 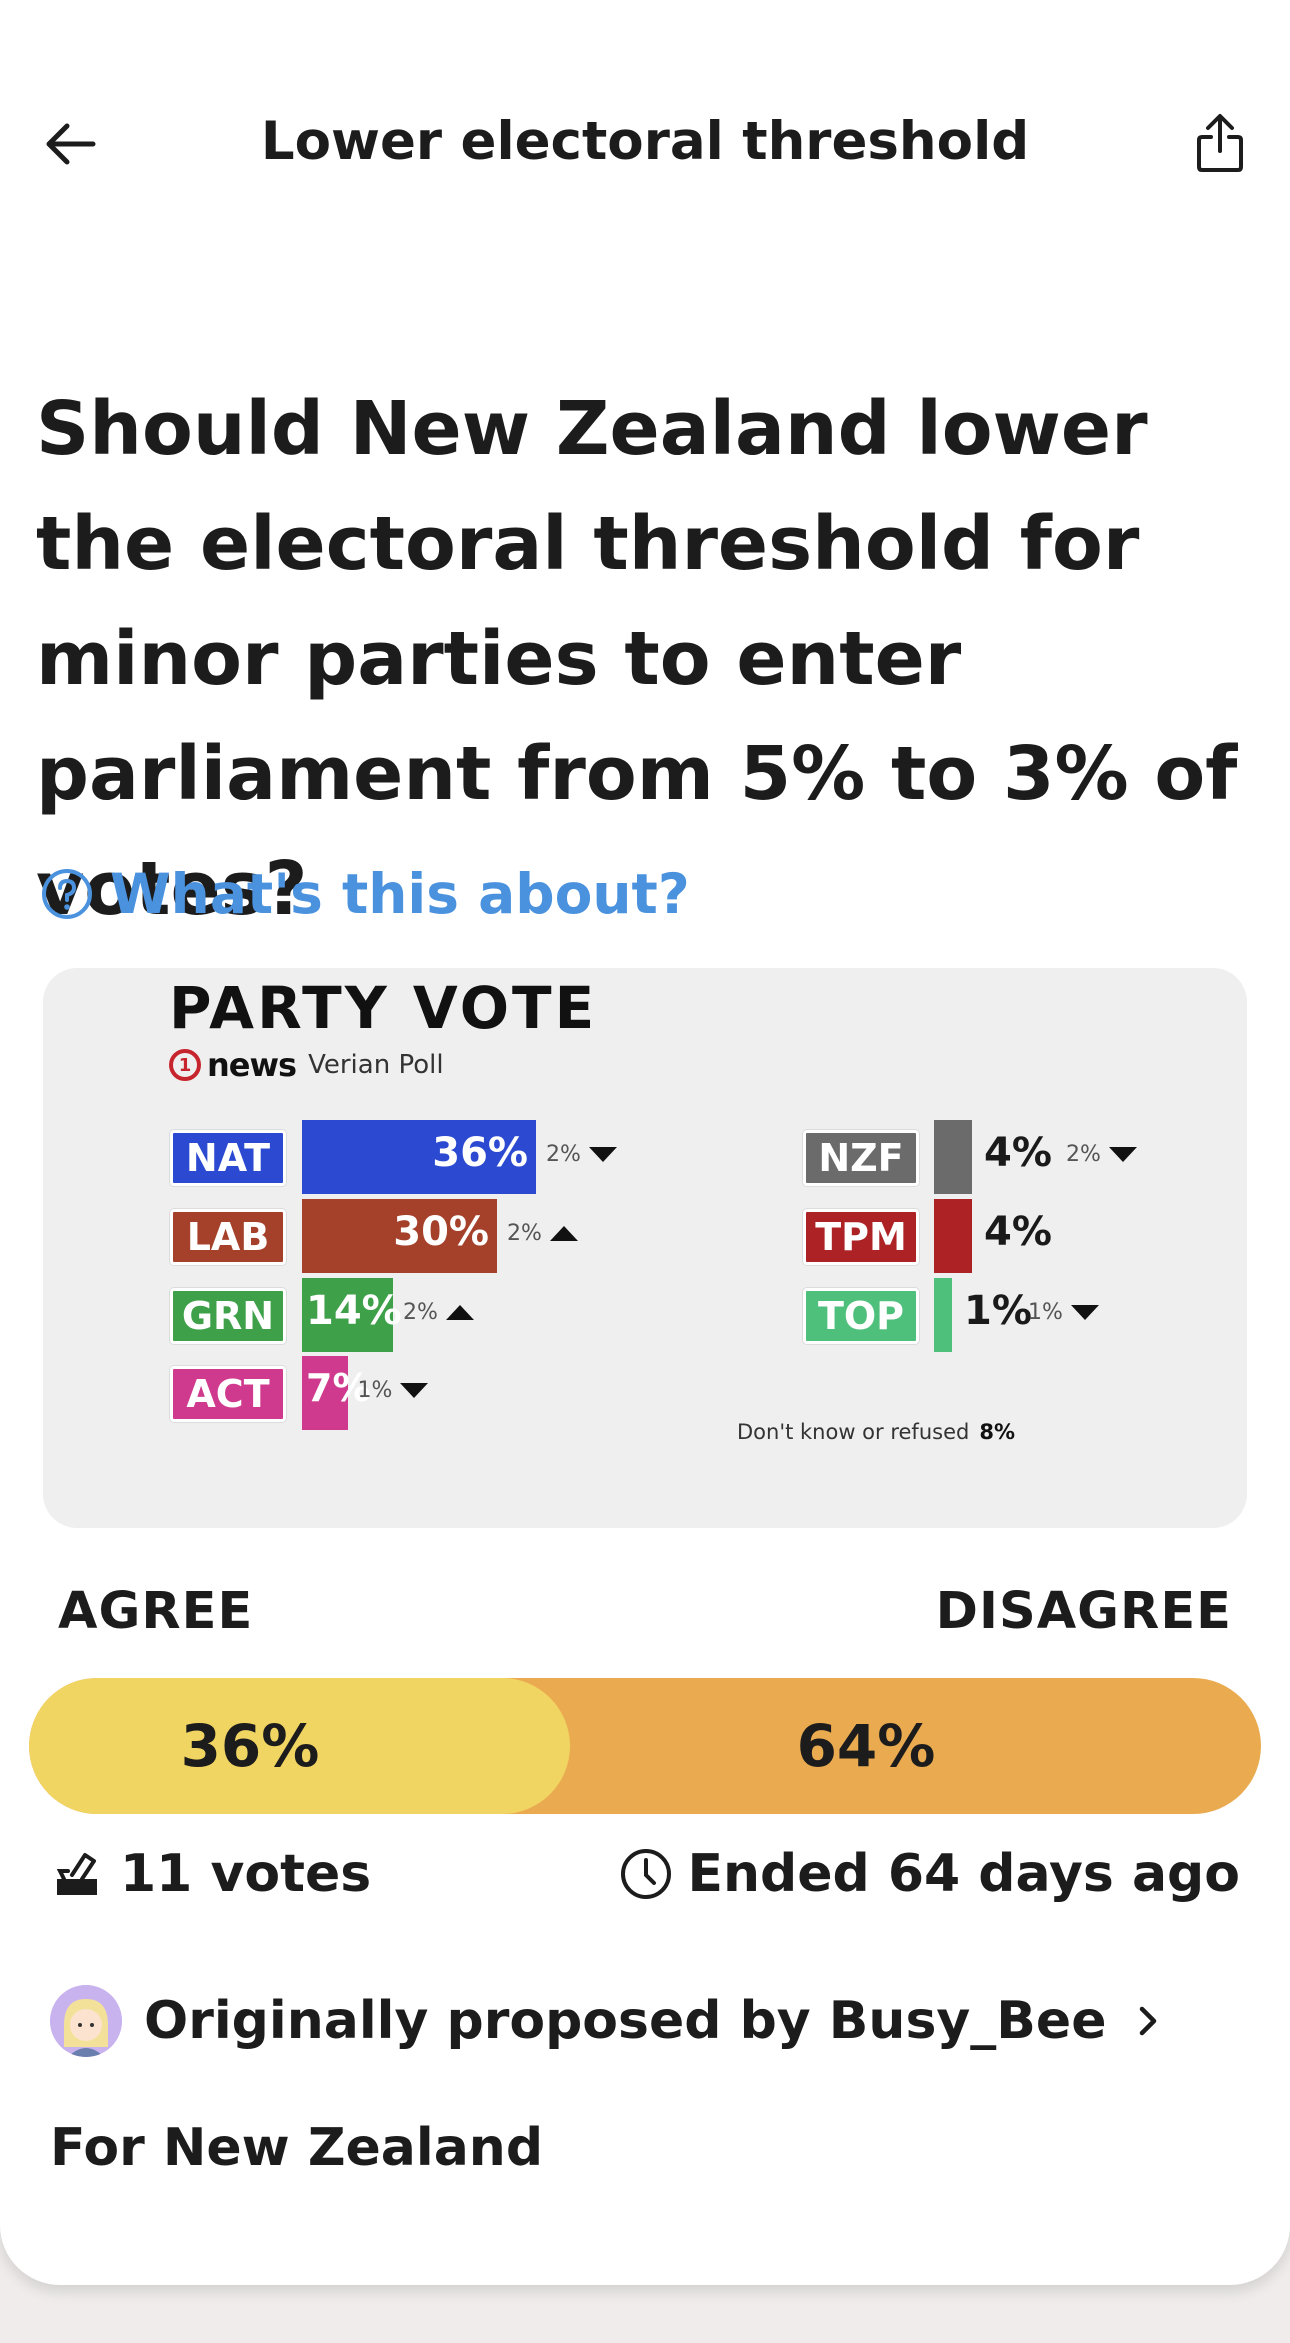 I want to click on region-label: For New Zealand, so click(x=297, y=2148).